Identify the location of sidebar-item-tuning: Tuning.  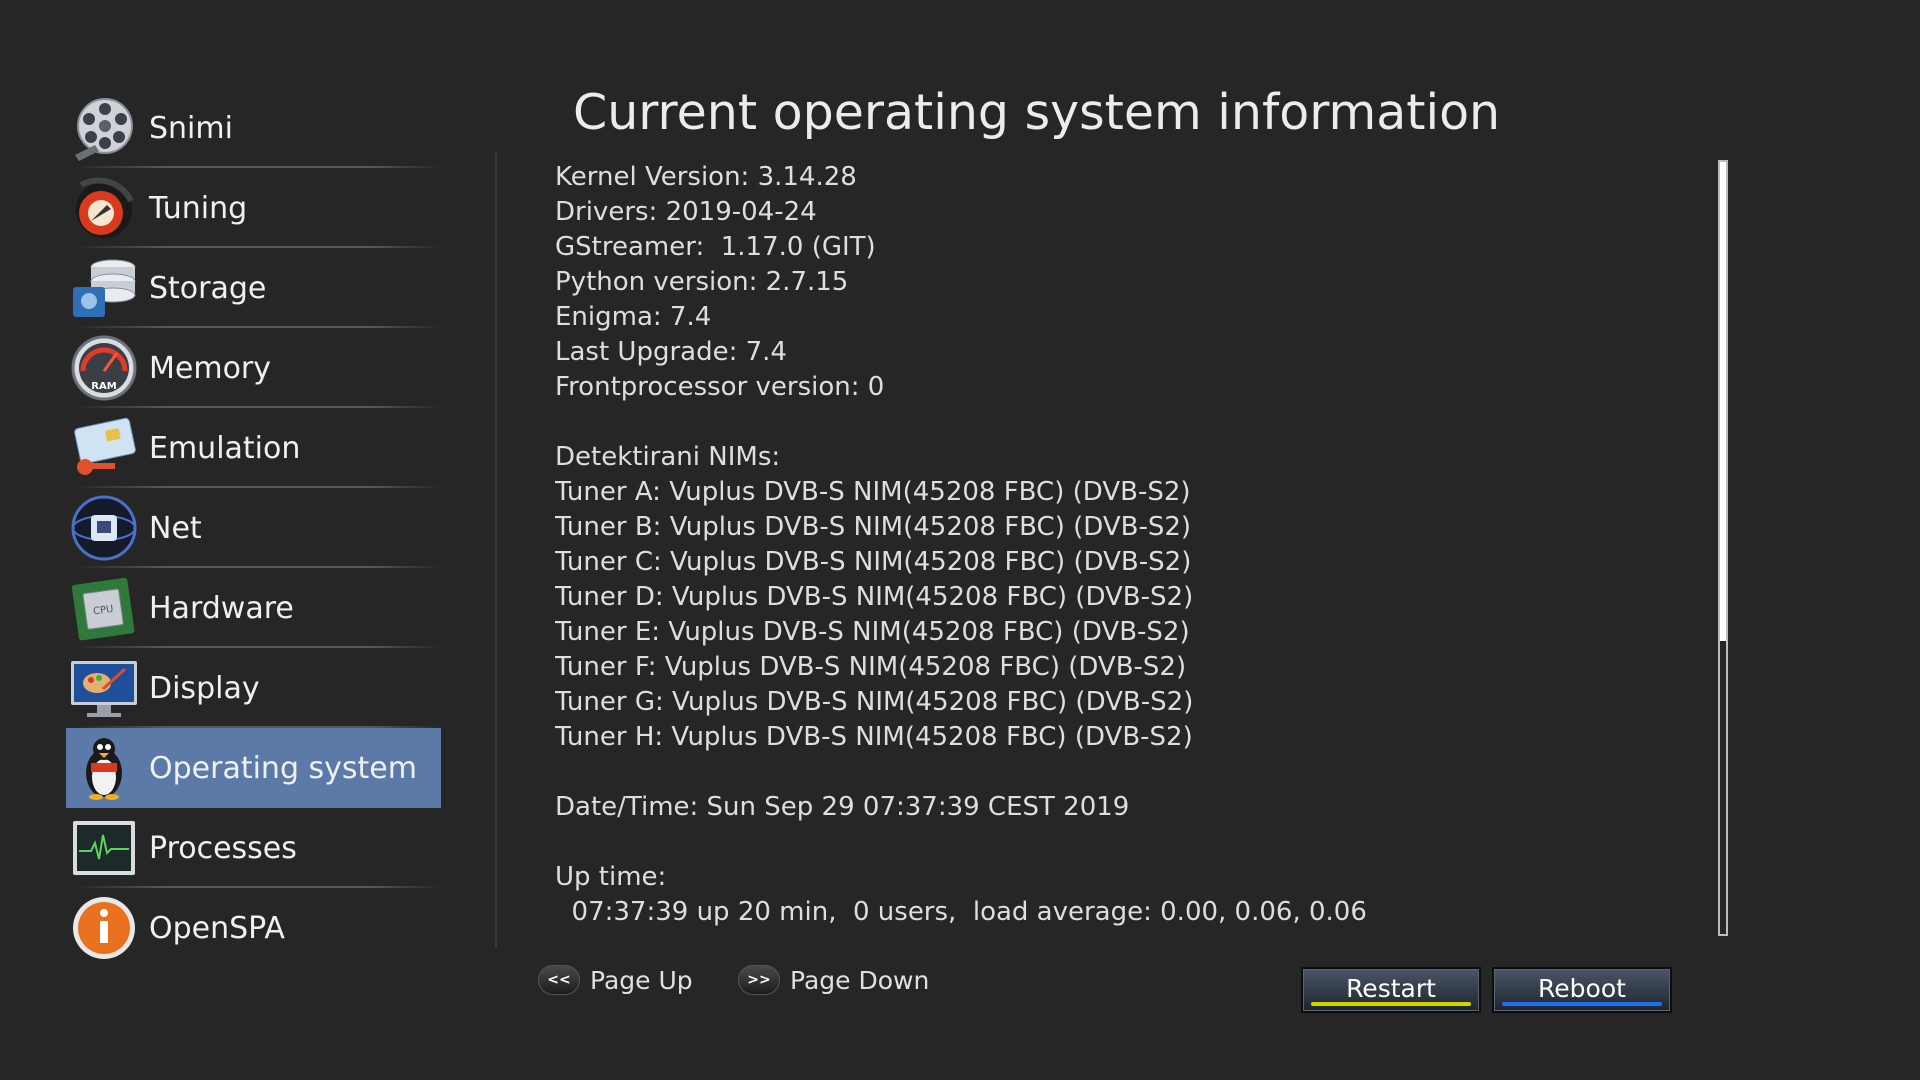
(253, 208).